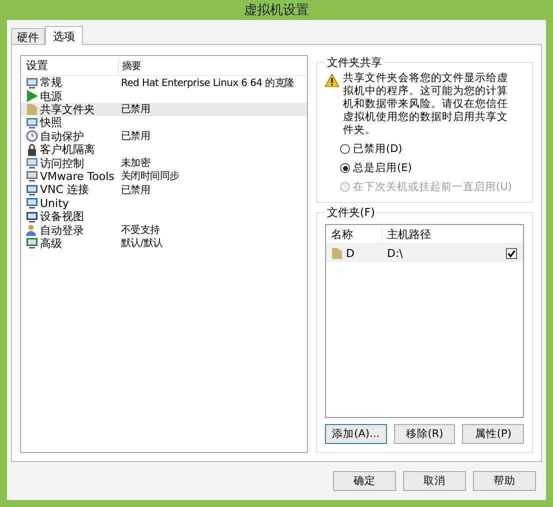  What do you see at coordinates (51, 96) in the screenshot?
I see `setting-name: 电源` at bounding box center [51, 96].